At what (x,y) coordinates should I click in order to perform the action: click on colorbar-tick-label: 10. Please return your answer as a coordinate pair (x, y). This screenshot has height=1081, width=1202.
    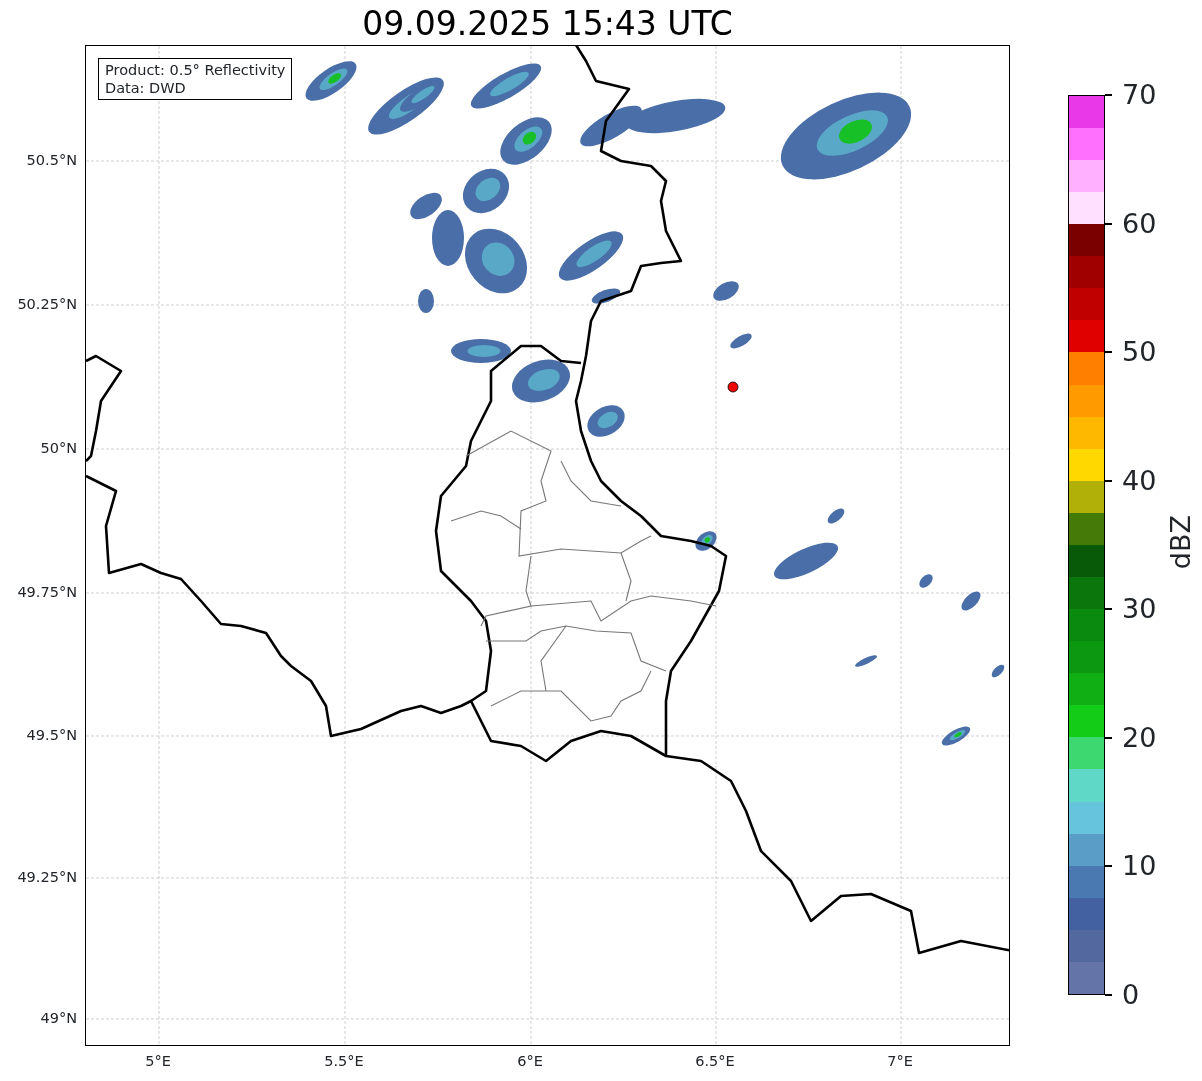
    Looking at the image, I should click on (1139, 866).